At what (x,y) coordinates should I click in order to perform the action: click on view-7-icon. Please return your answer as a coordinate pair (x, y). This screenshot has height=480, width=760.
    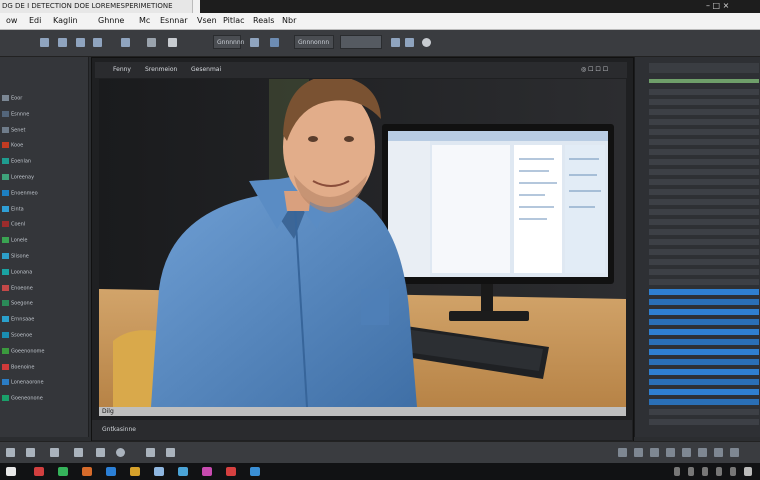
    Looking at the image, I should click on (718, 452).